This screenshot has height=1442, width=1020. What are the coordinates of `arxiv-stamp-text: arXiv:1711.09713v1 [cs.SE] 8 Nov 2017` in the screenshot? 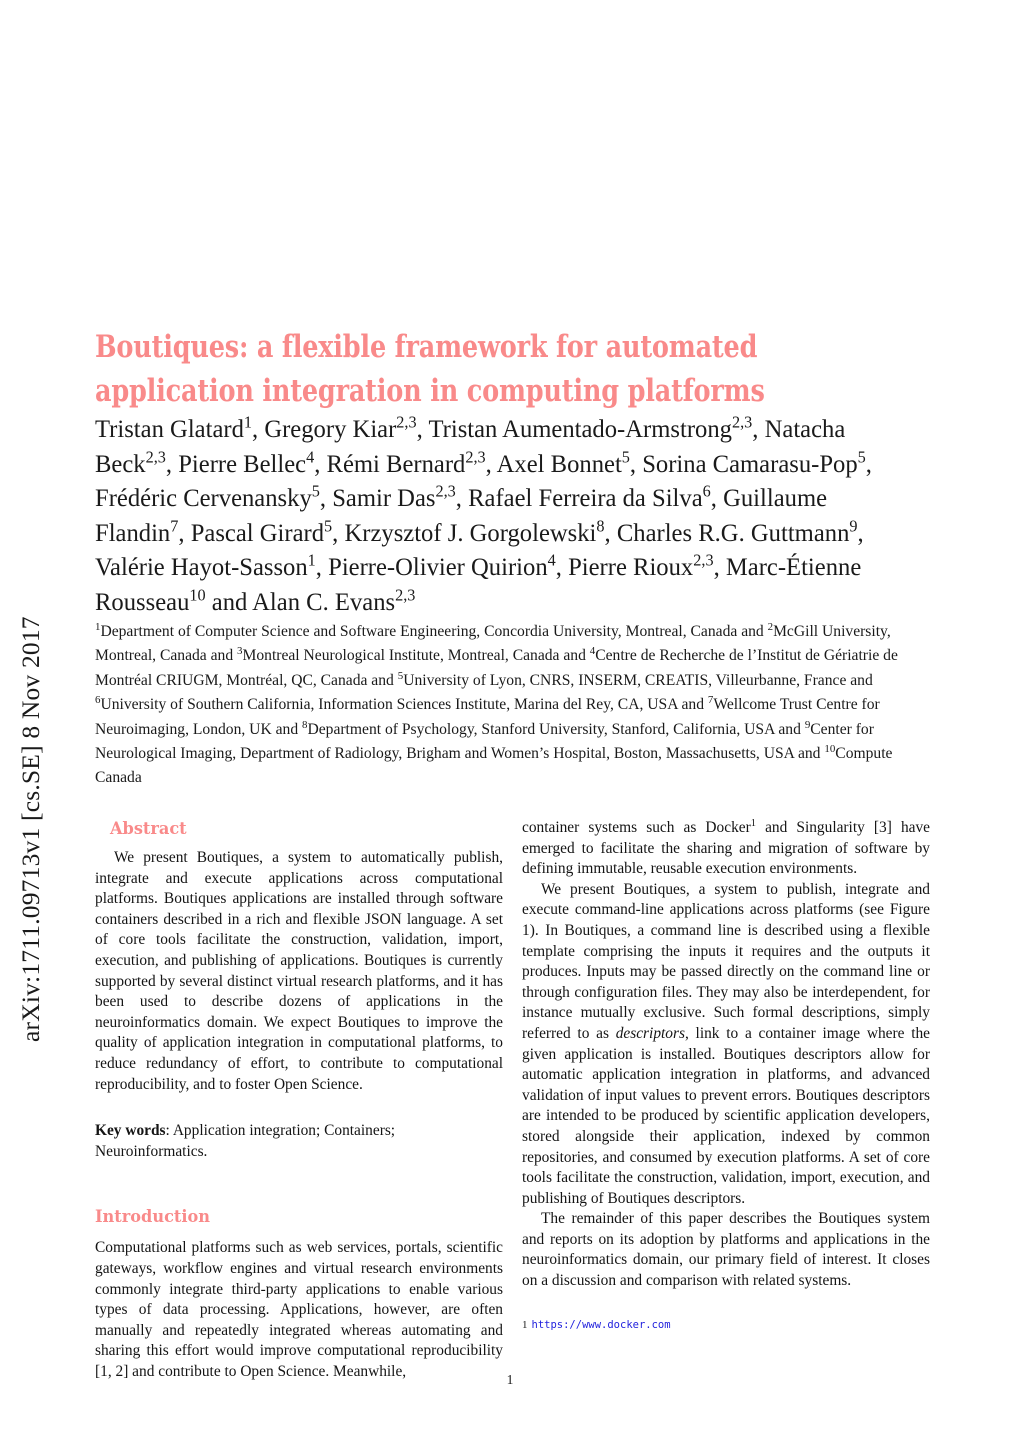 It's located at (30, 829).